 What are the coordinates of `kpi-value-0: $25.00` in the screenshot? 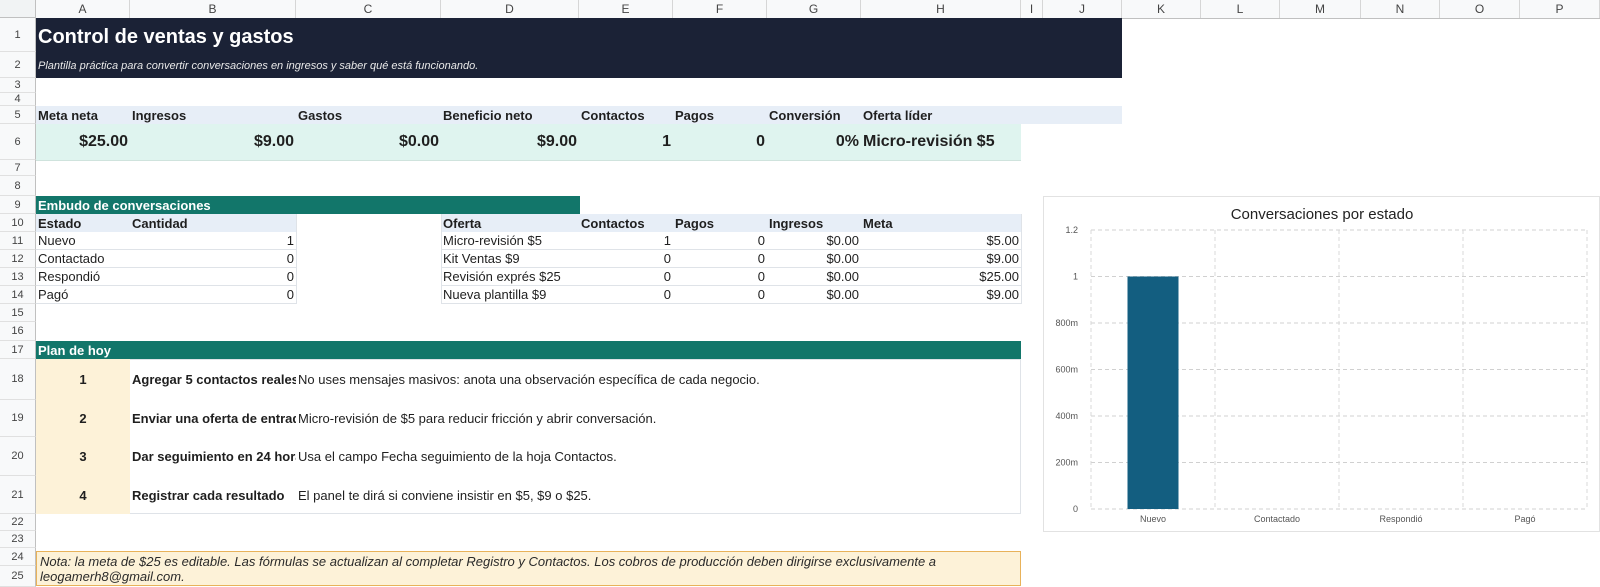 It's located at (83, 142).